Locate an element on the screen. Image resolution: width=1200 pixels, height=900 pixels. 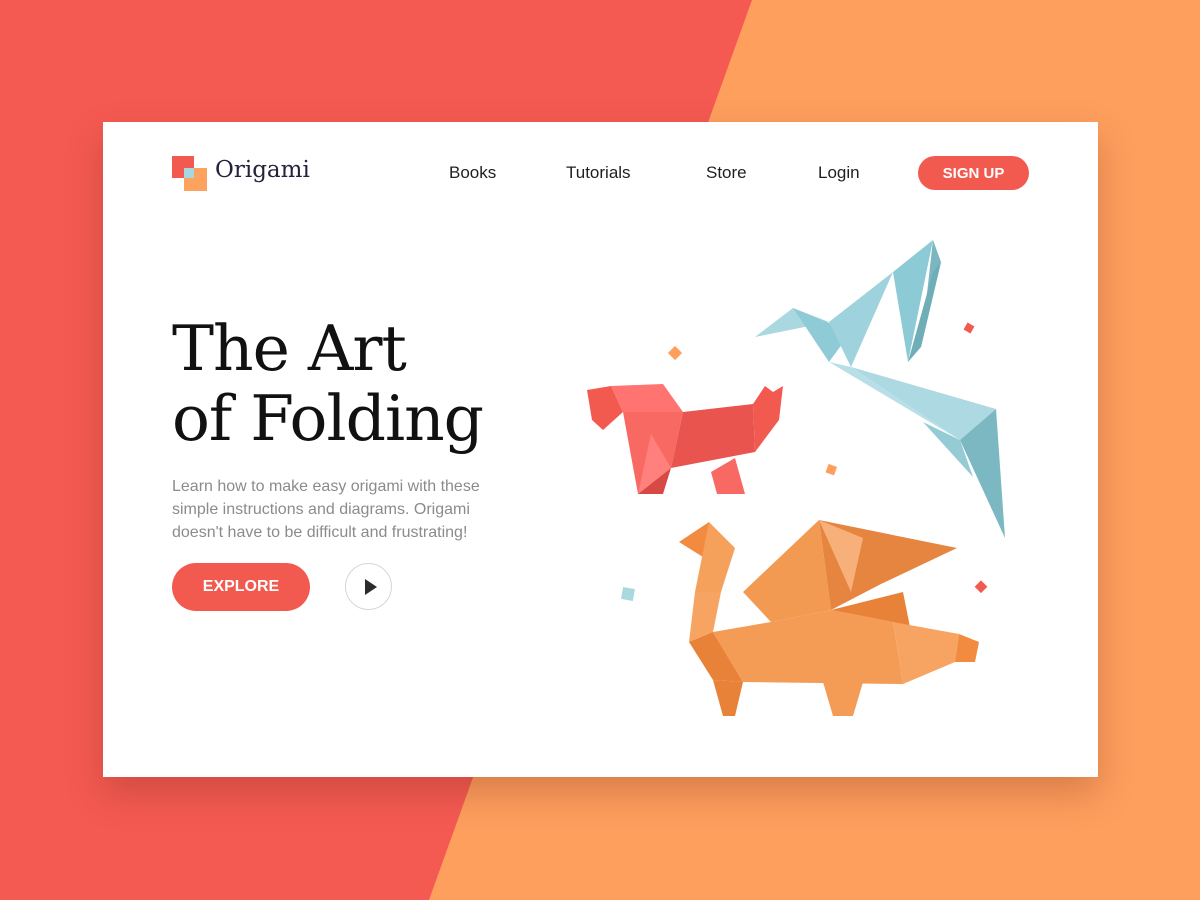
hero-title-line: of Folding is located at coordinates (328, 418).